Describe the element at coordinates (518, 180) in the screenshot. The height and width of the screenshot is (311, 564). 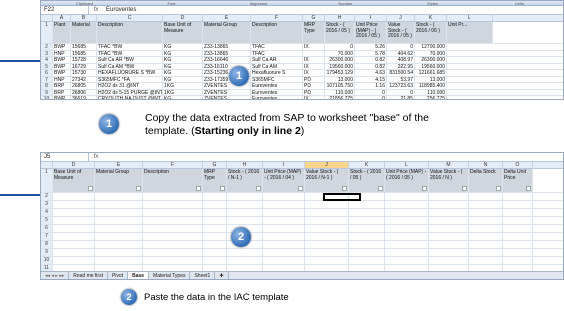
I see `header-cell: Delta Unit Price` at that location.